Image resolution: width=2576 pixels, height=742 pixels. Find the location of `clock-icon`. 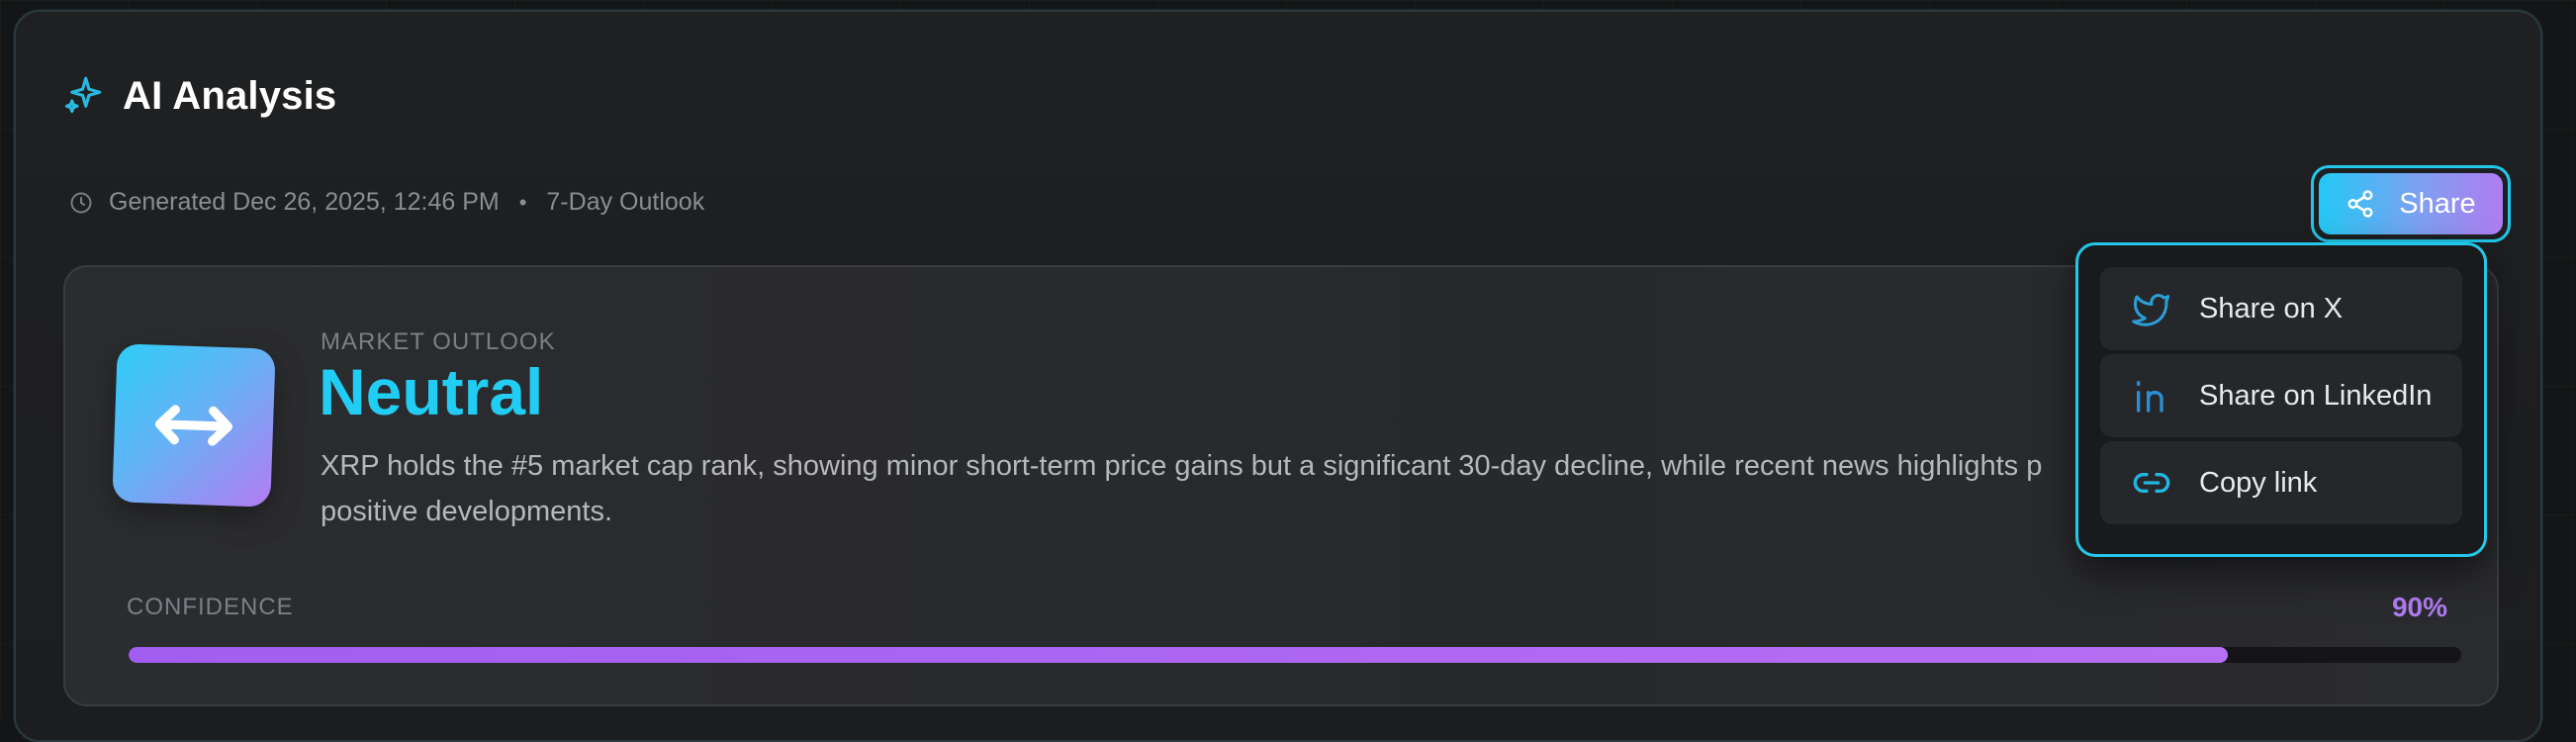

clock-icon is located at coordinates (81, 203).